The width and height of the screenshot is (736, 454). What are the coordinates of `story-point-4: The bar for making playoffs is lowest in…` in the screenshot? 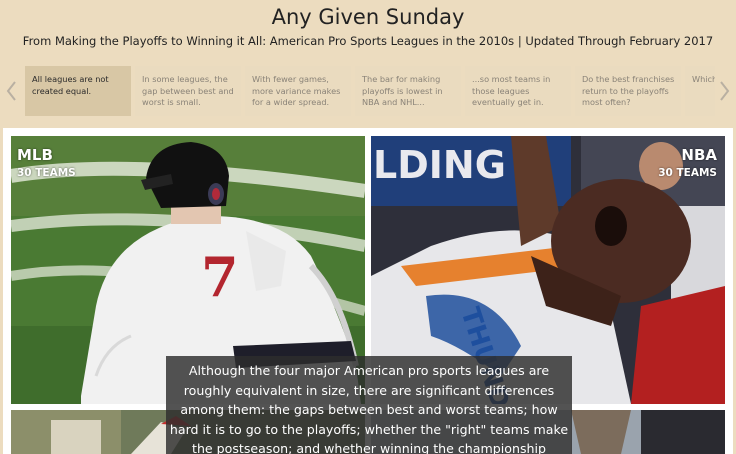 It's located at (408, 91).